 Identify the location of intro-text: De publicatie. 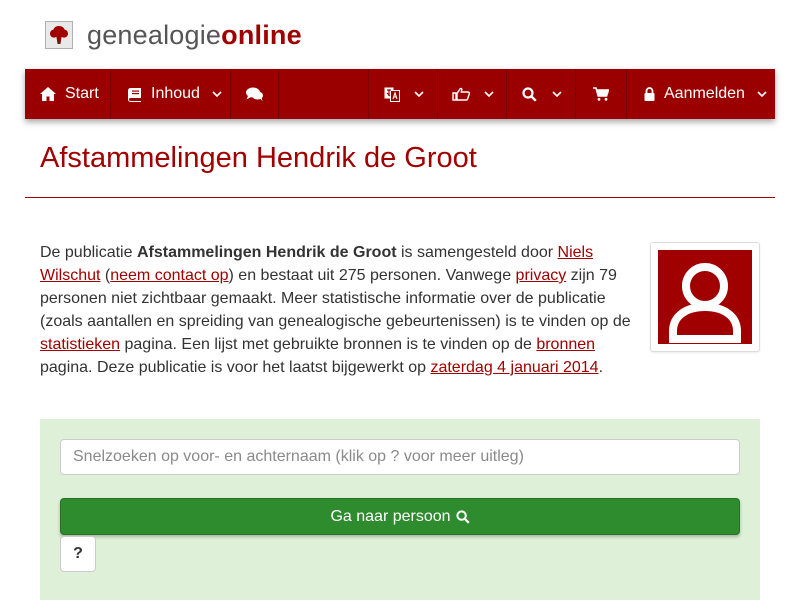
(88, 252).